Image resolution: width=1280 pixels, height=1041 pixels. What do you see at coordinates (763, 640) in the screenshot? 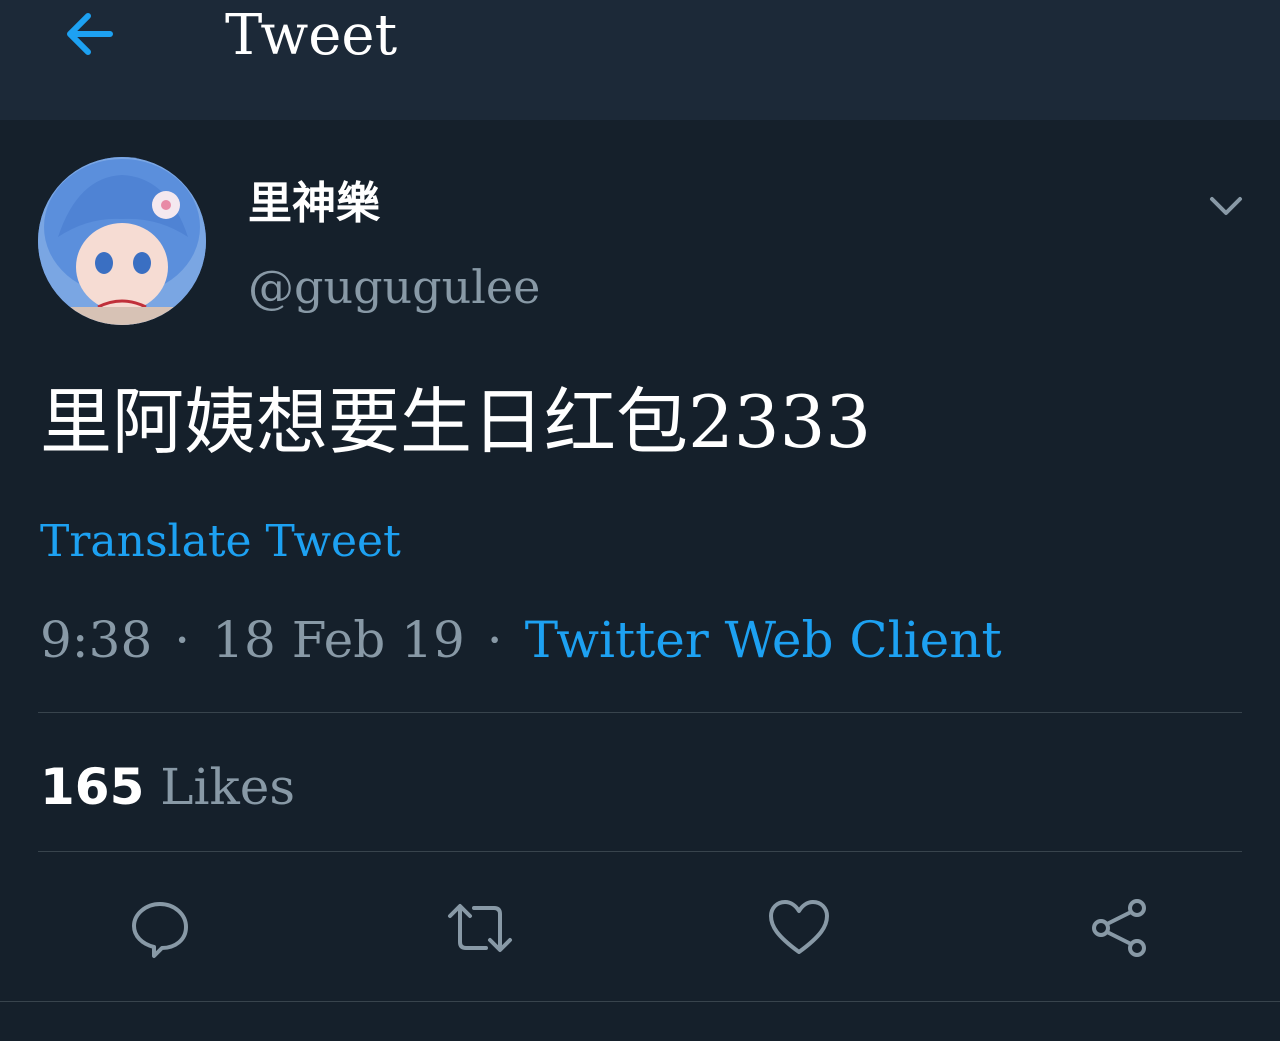
I see `tweet-client-link: Twitter Web Client` at bounding box center [763, 640].